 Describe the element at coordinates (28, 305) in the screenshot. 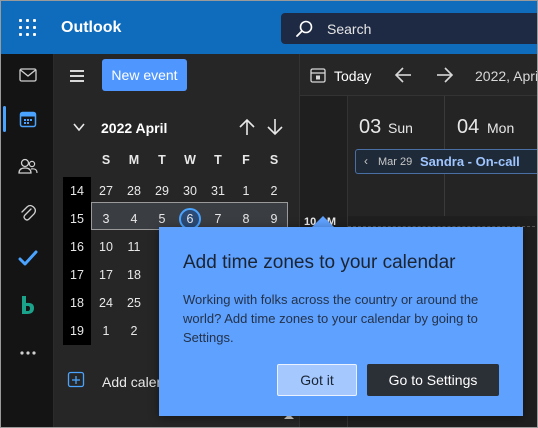

I see `bookings-icon` at that location.